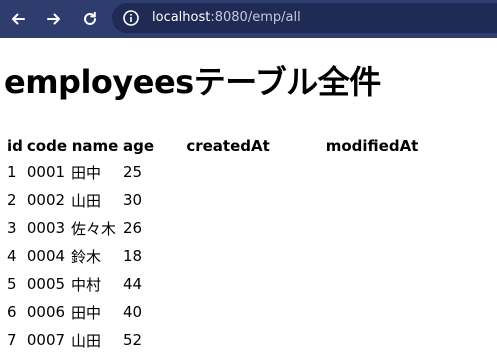 Image resolution: width=497 pixels, height=355 pixels. What do you see at coordinates (372, 145) in the screenshot?
I see `header-modified-at: modifiedAt` at bounding box center [372, 145].